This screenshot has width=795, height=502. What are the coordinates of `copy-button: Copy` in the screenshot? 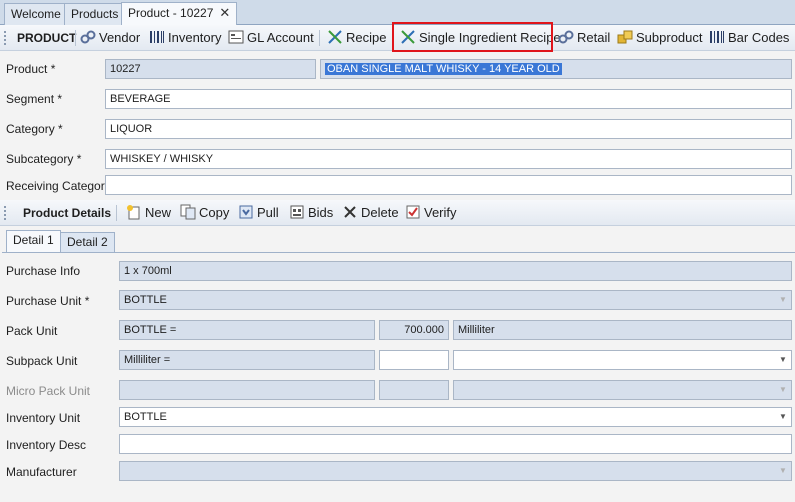 It's located at (204, 213).